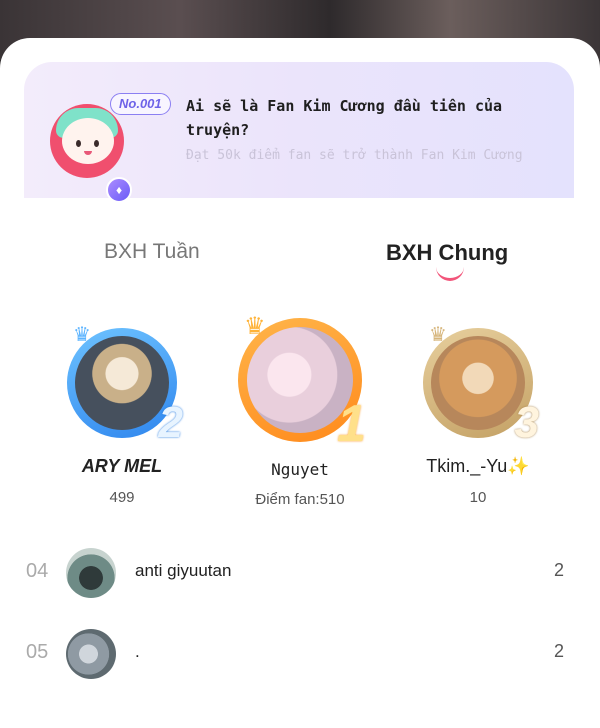 Image resolution: width=600 pixels, height=728 pixels. What do you see at coordinates (37, 652) in the screenshot?
I see `list-rank: 05` at bounding box center [37, 652].